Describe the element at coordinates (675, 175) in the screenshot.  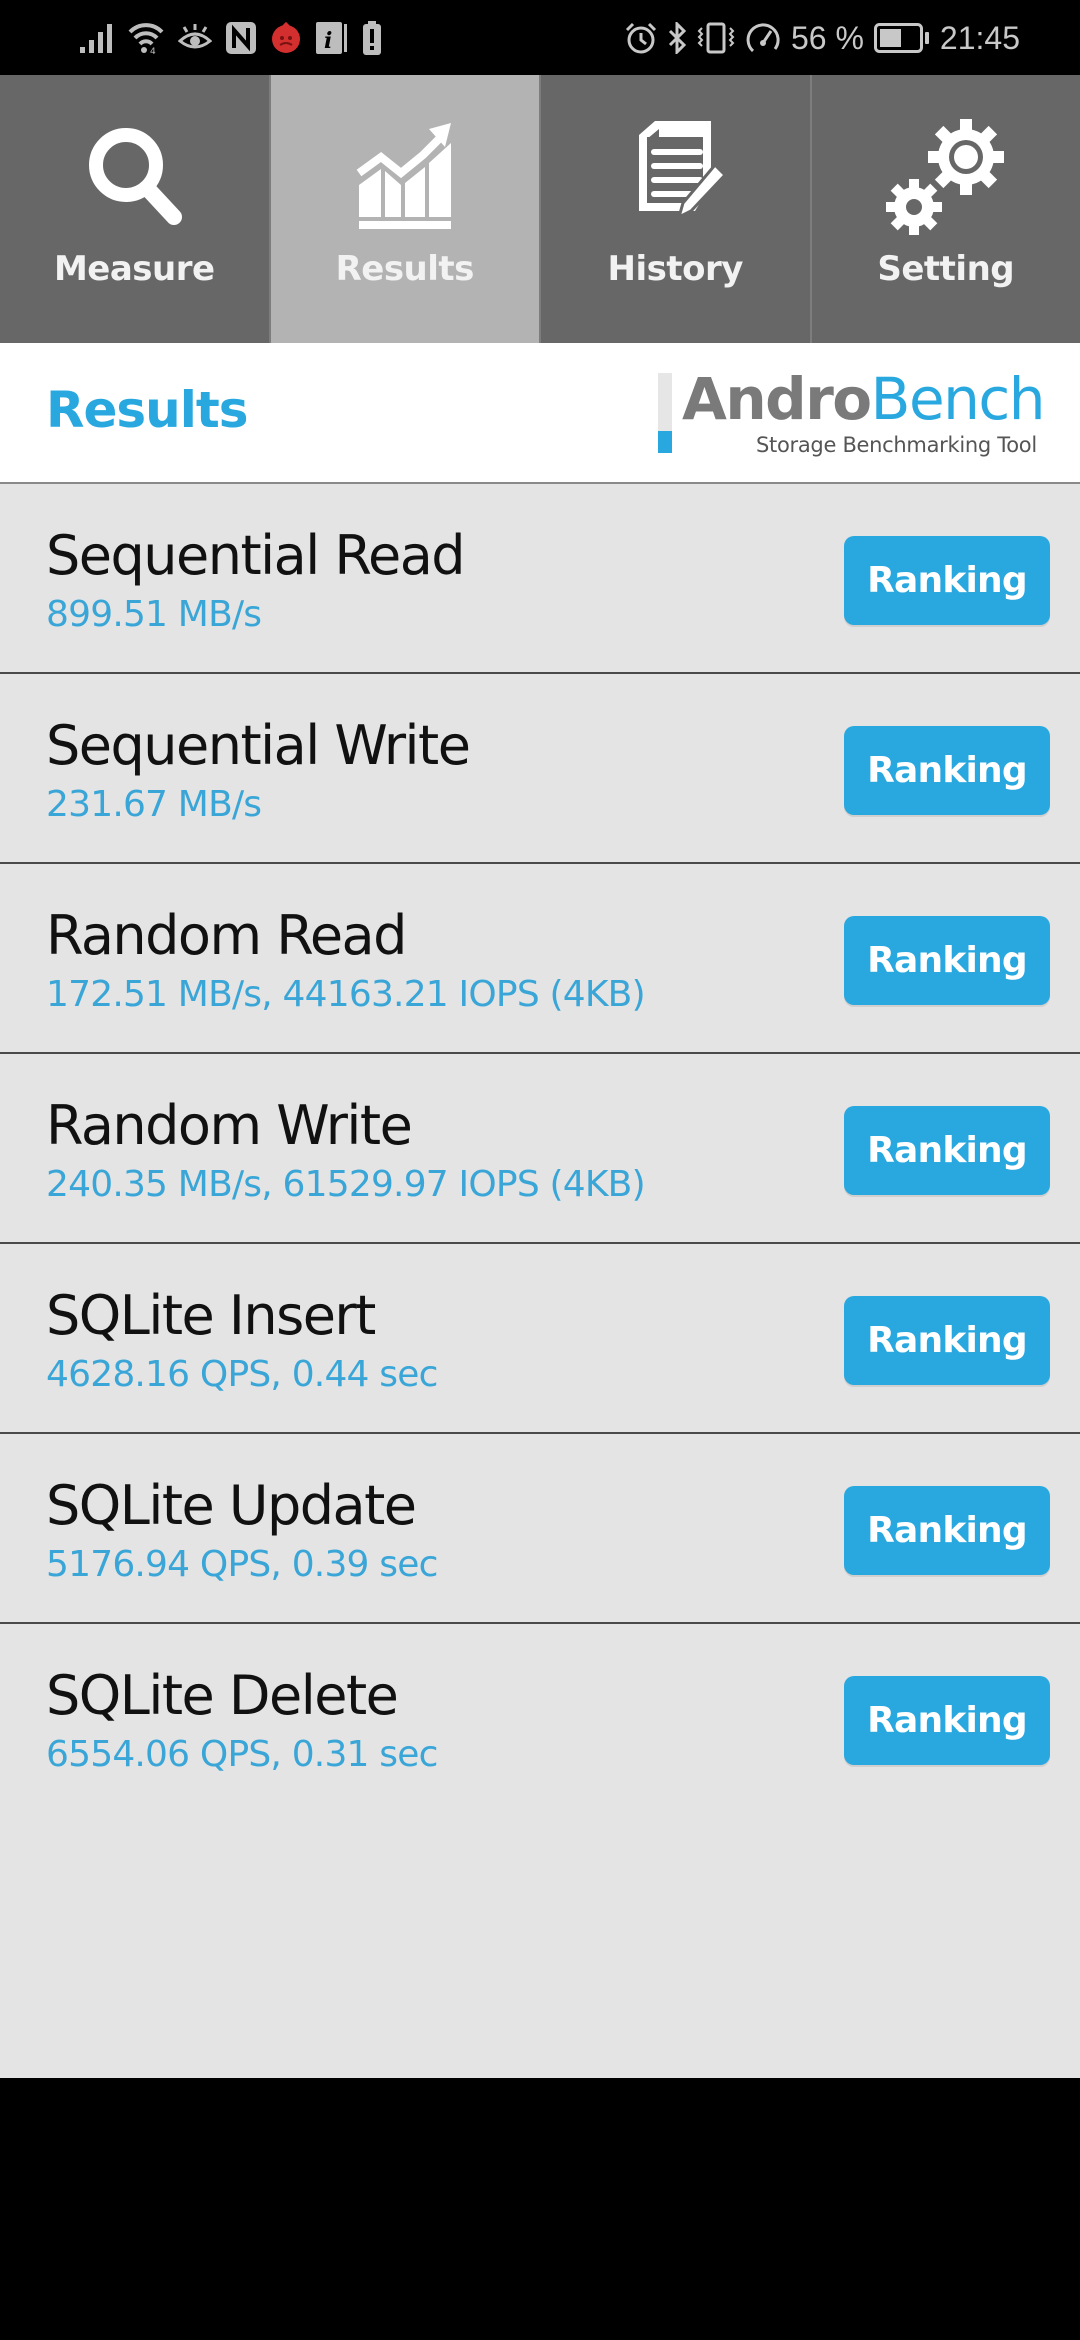
I see `document-edit-icon` at that location.